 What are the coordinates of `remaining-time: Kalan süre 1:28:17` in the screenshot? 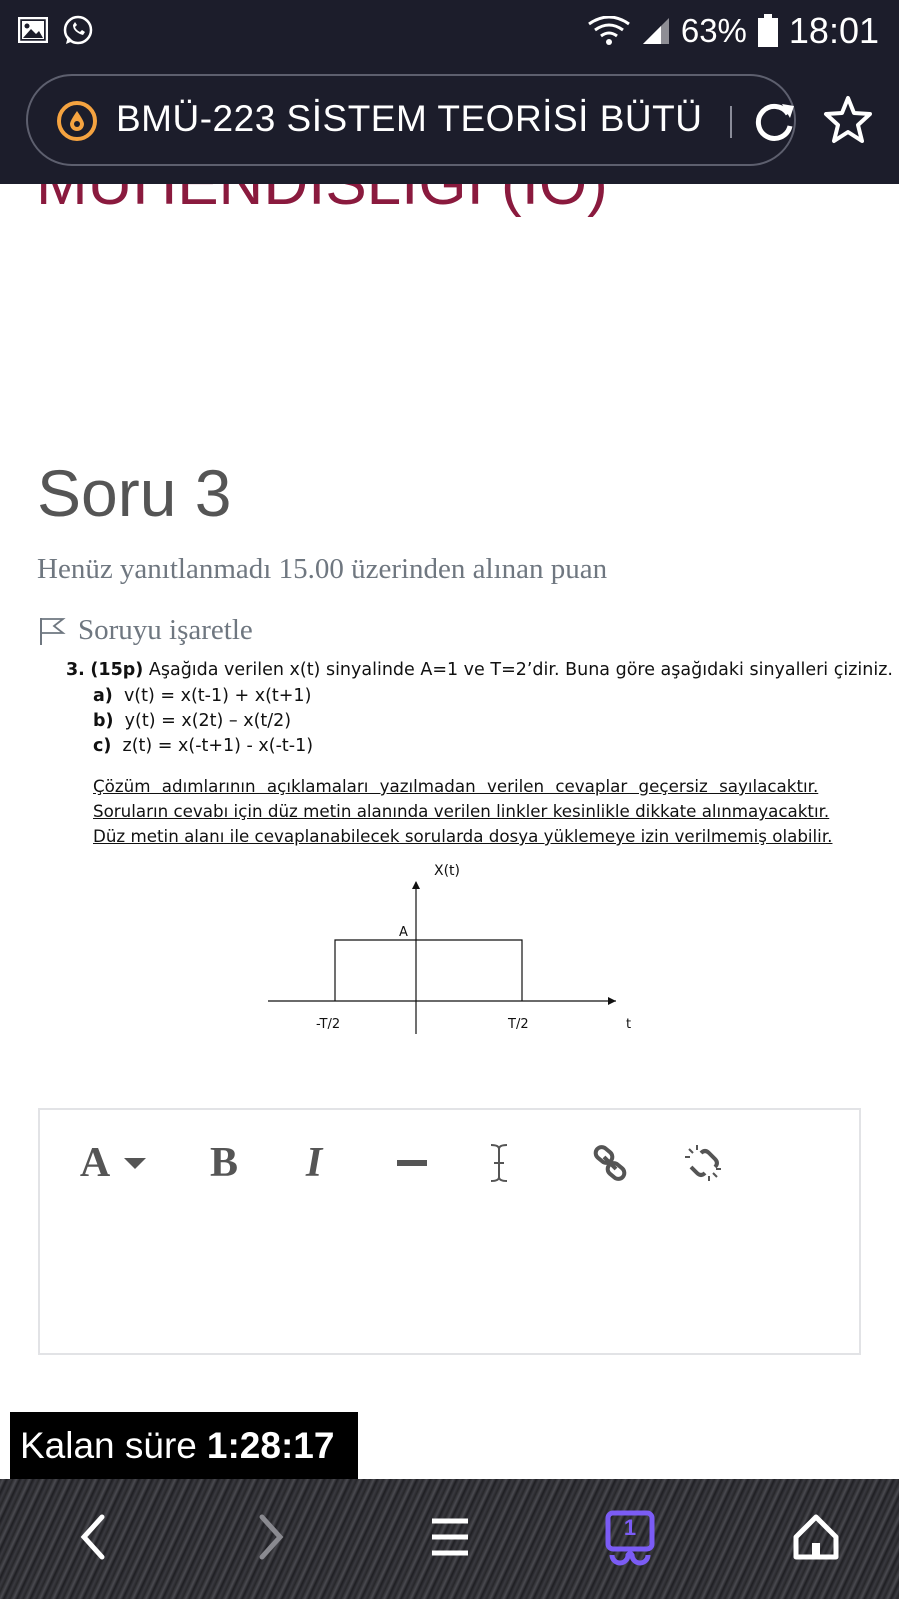 It's located at (184, 1445).